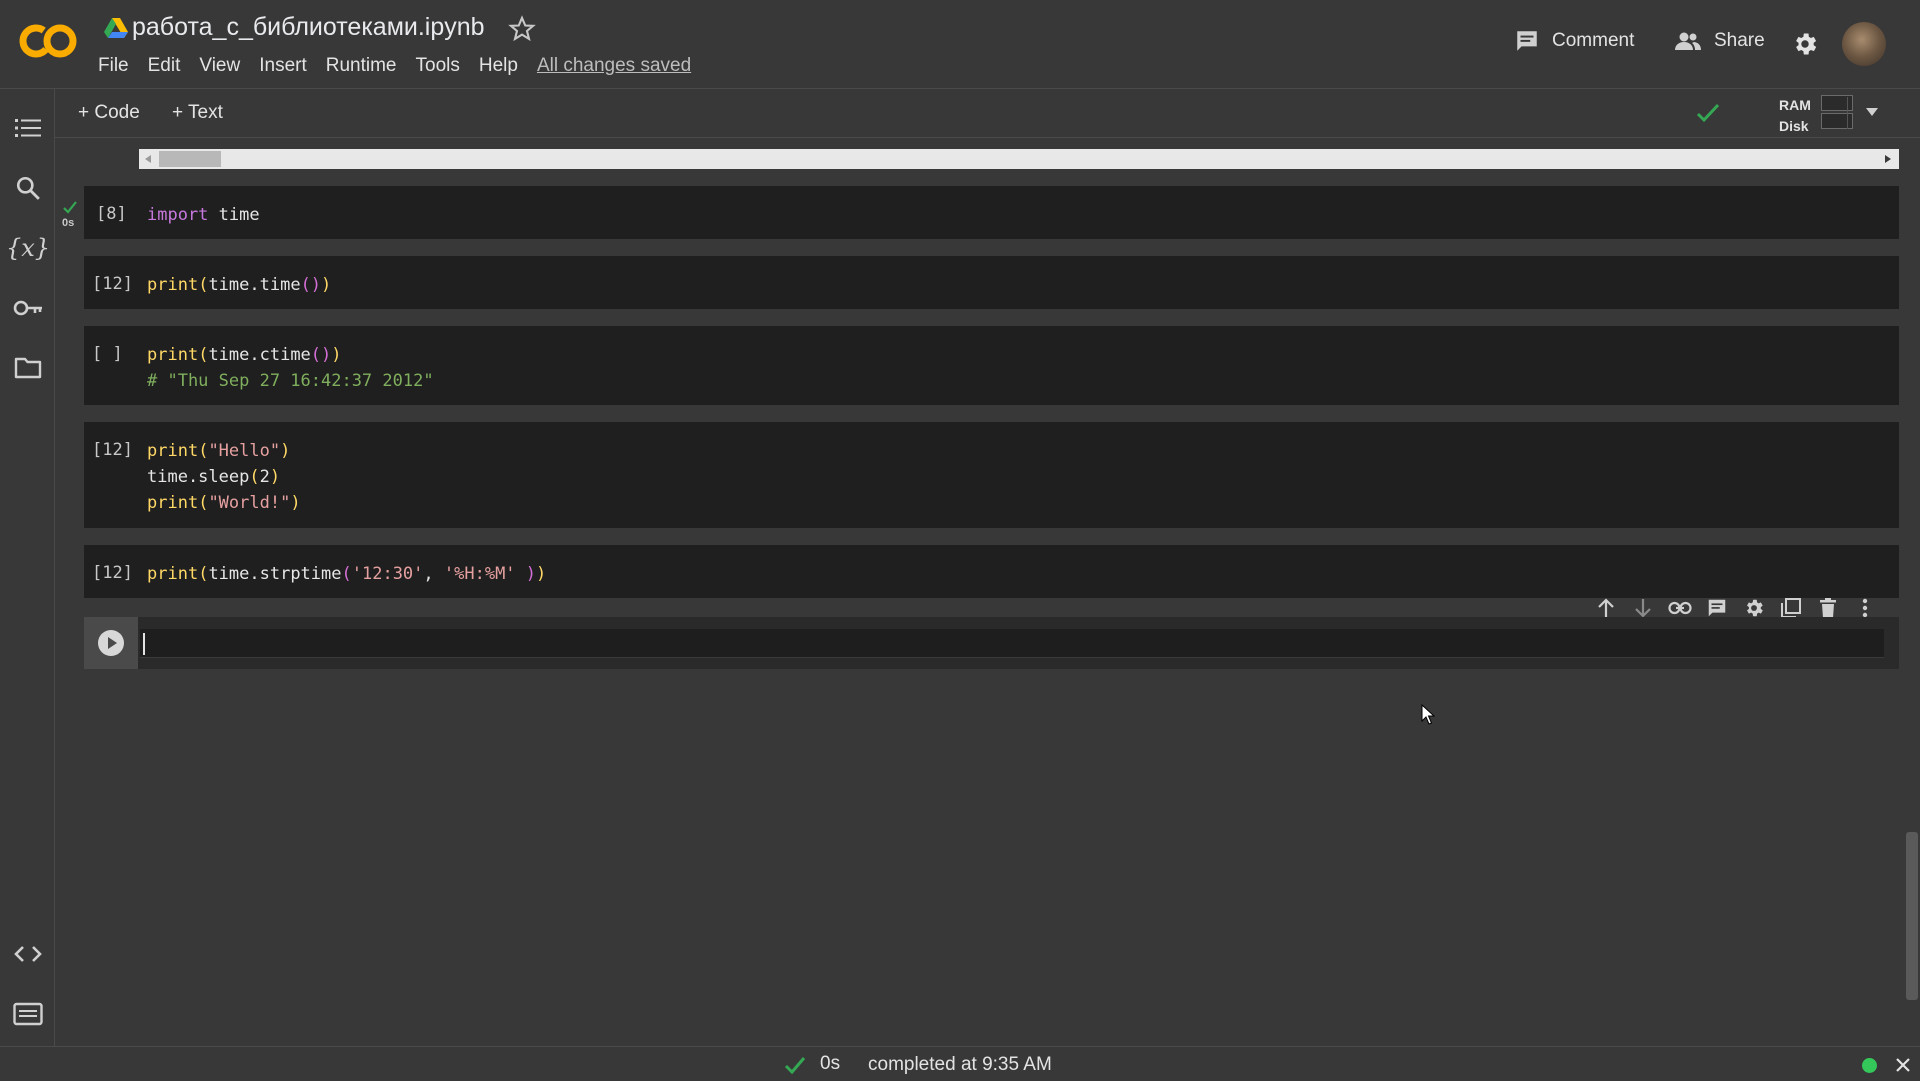 Image resolution: width=1920 pixels, height=1081 pixels. What do you see at coordinates (27, 567) in the screenshot?
I see `left-sidebar: {x}` at bounding box center [27, 567].